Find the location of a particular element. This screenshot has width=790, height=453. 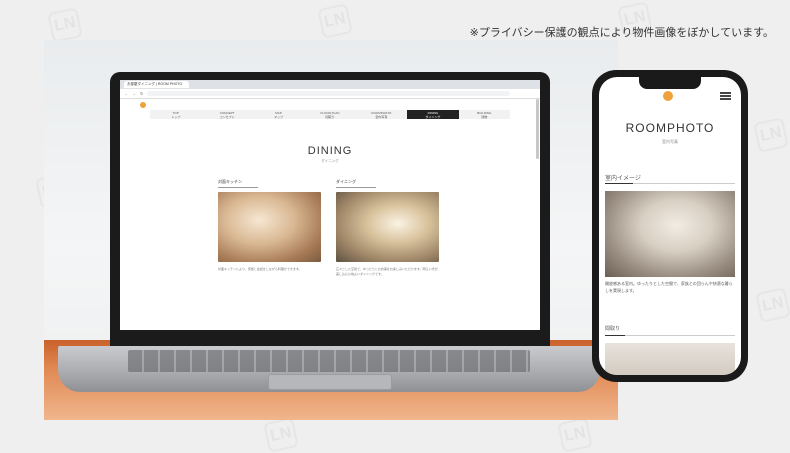

url-input is located at coordinates (328, 93).